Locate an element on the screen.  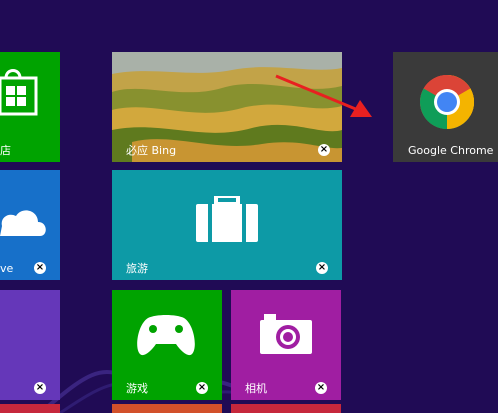
games-tile-label: 游戏 is located at coordinates (137, 388).